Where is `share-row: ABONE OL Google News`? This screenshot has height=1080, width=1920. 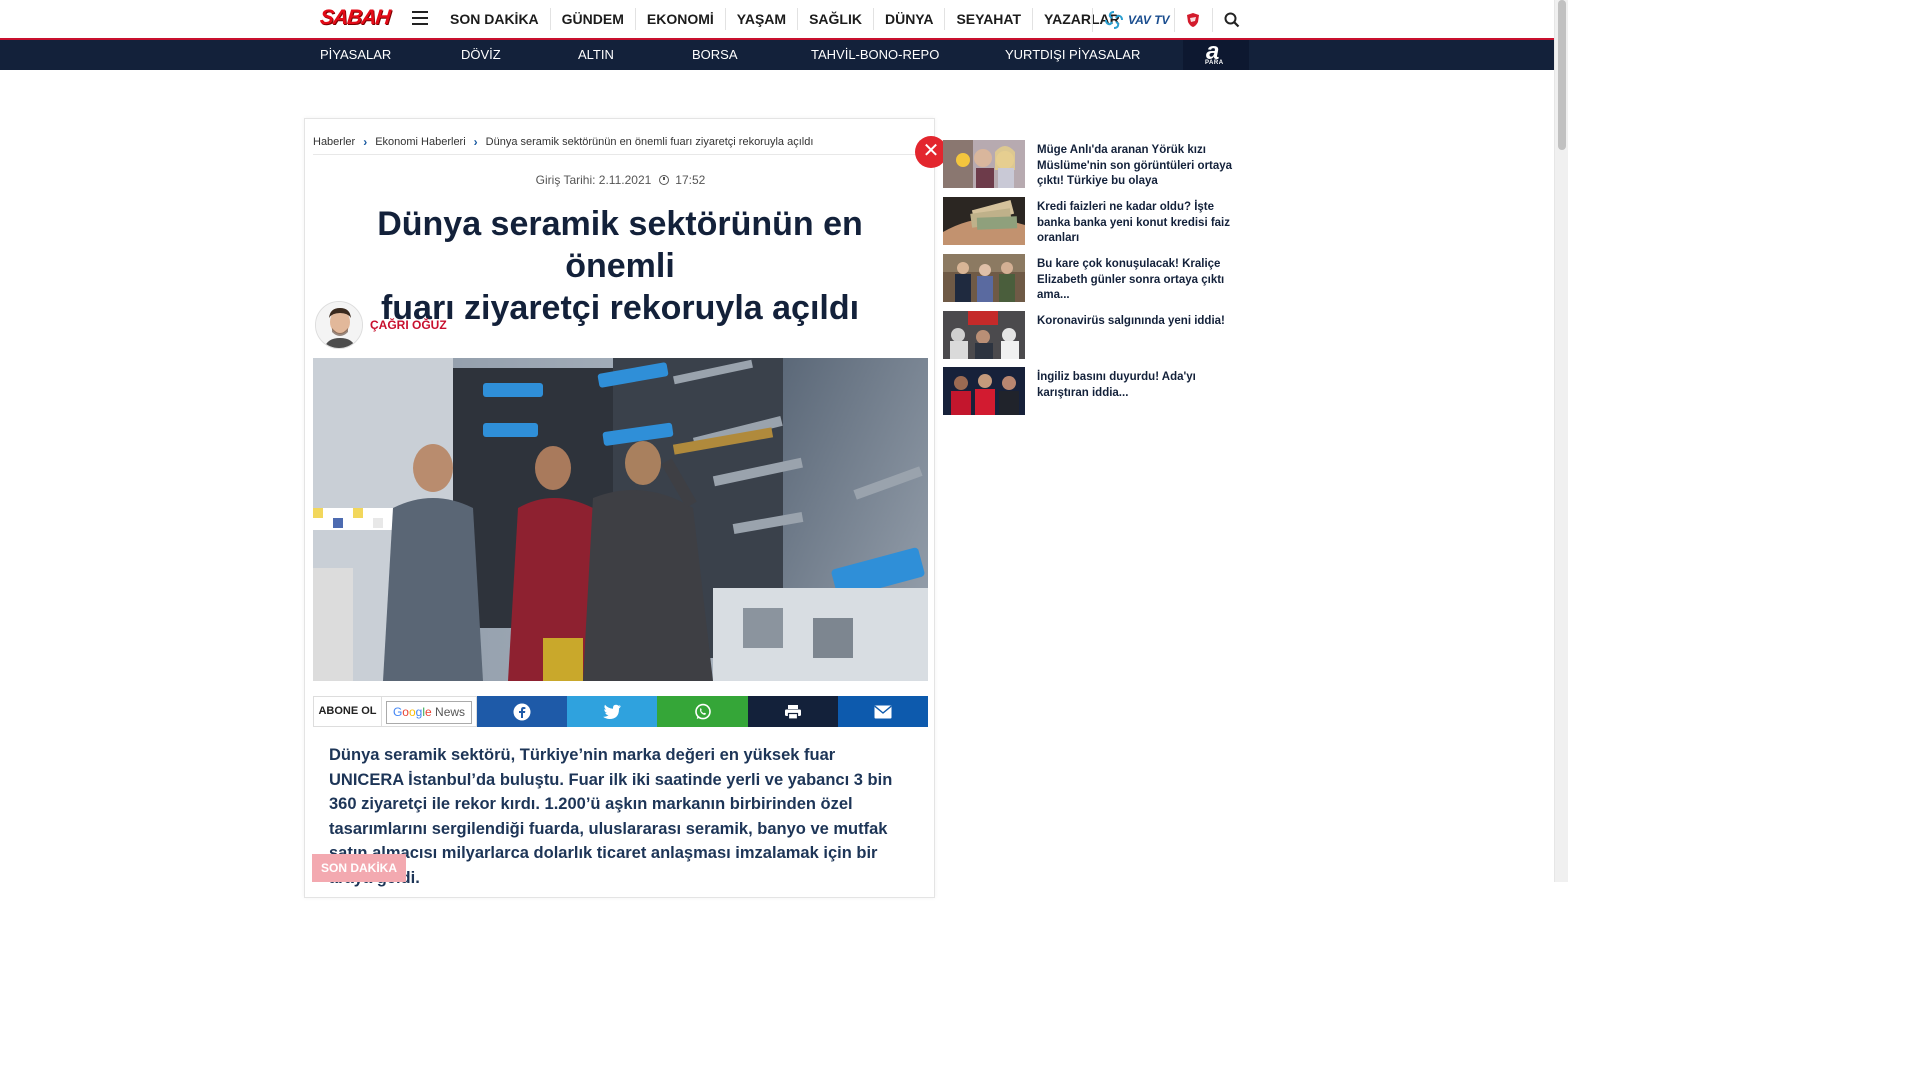 share-row: ABONE OL Google News is located at coordinates (621, 711).